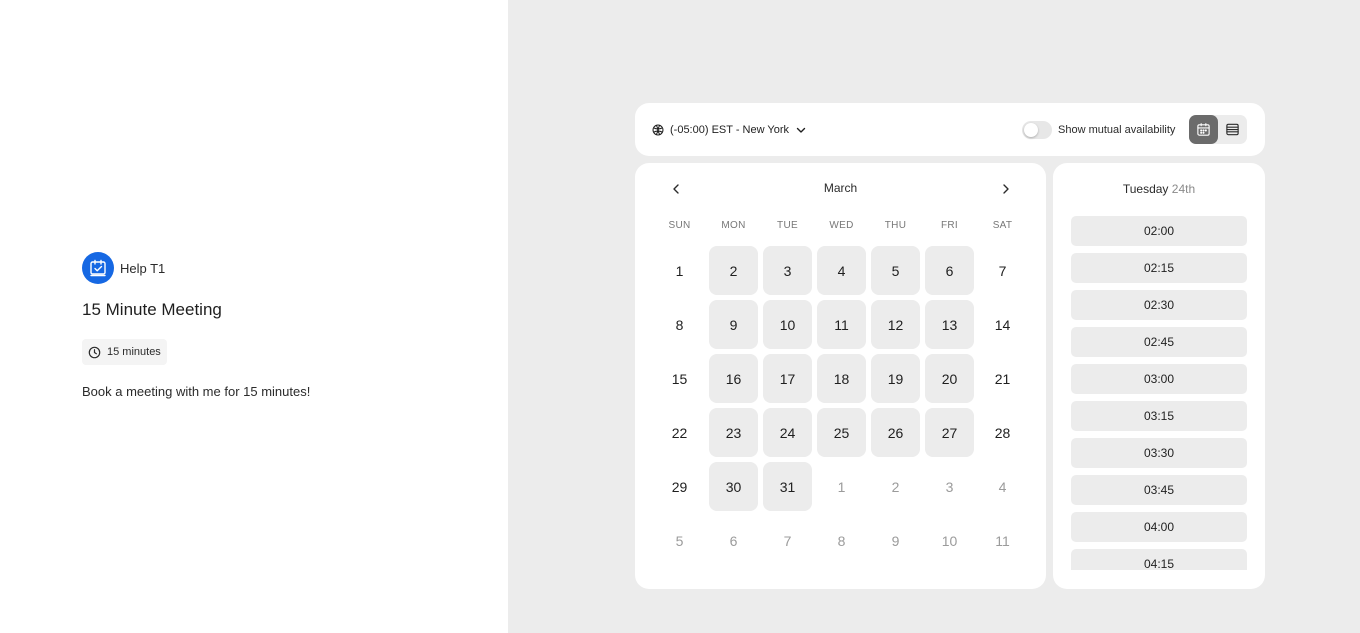 This screenshot has width=1360, height=633. What do you see at coordinates (895, 432) in the screenshot?
I see `available-day-button: 26` at bounding box center [895, 432].